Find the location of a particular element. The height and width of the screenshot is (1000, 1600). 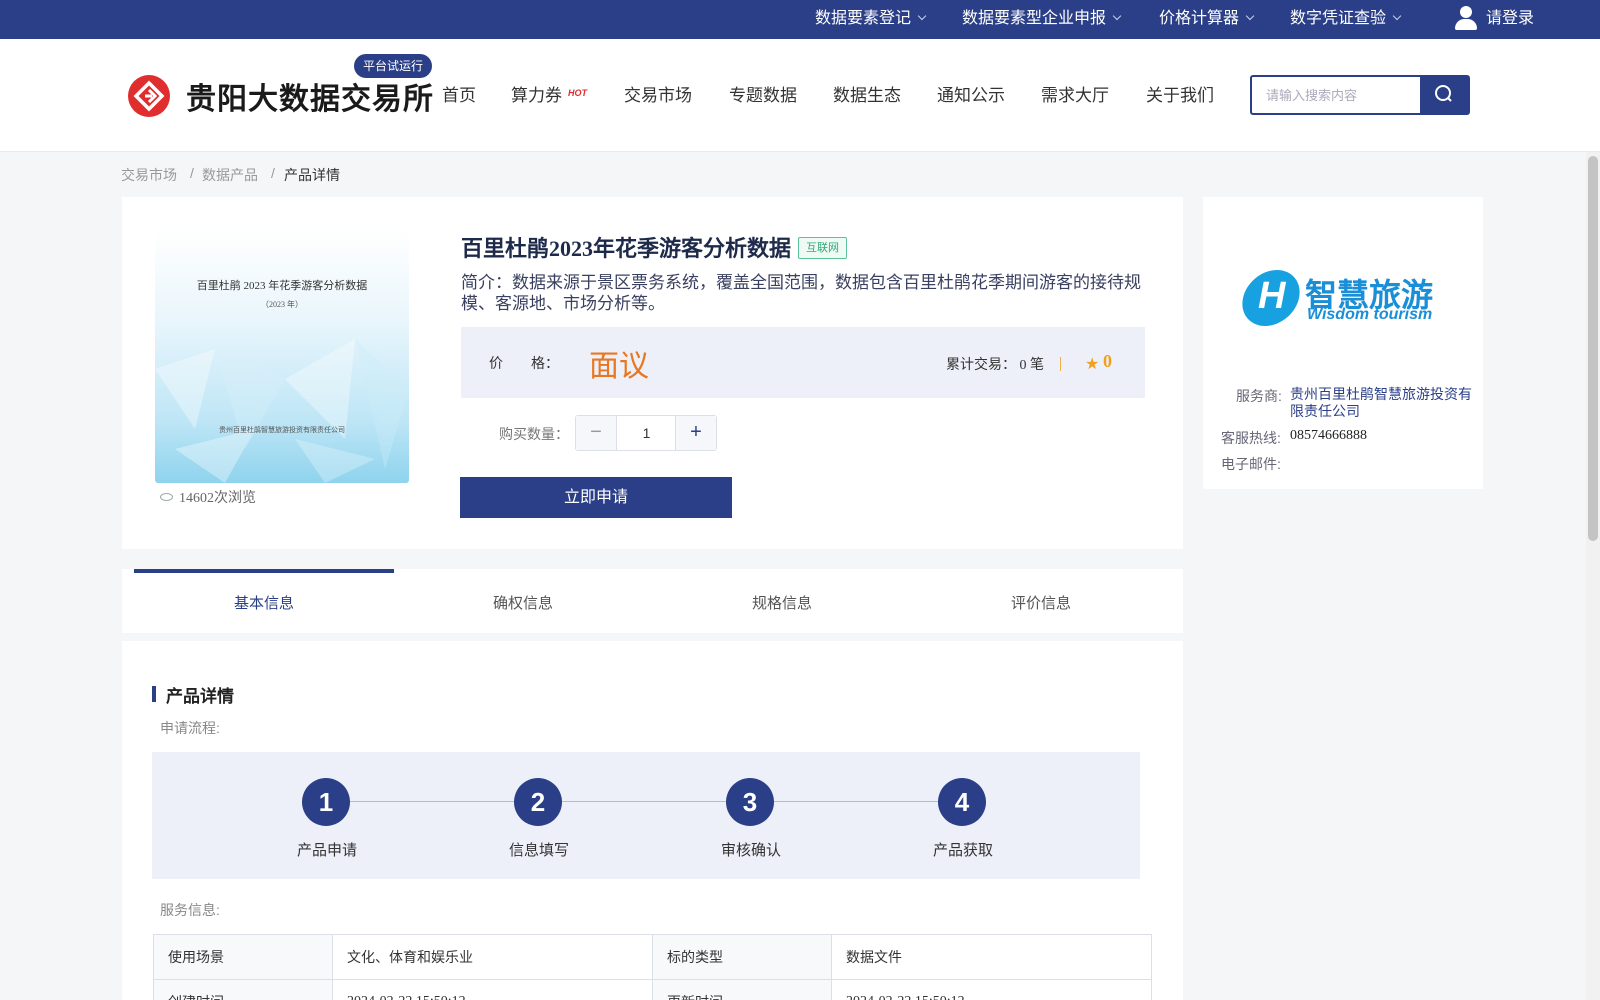

site-logo-icon is located at coordinates (149, 96).